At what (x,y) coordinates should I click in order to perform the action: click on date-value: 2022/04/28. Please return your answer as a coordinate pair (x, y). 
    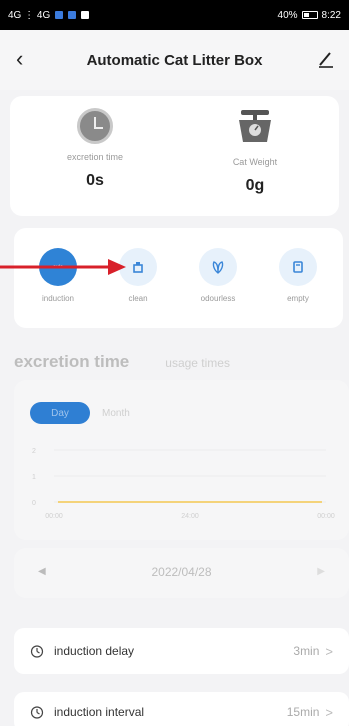
    Looking at the image, I should click on (181, 572).